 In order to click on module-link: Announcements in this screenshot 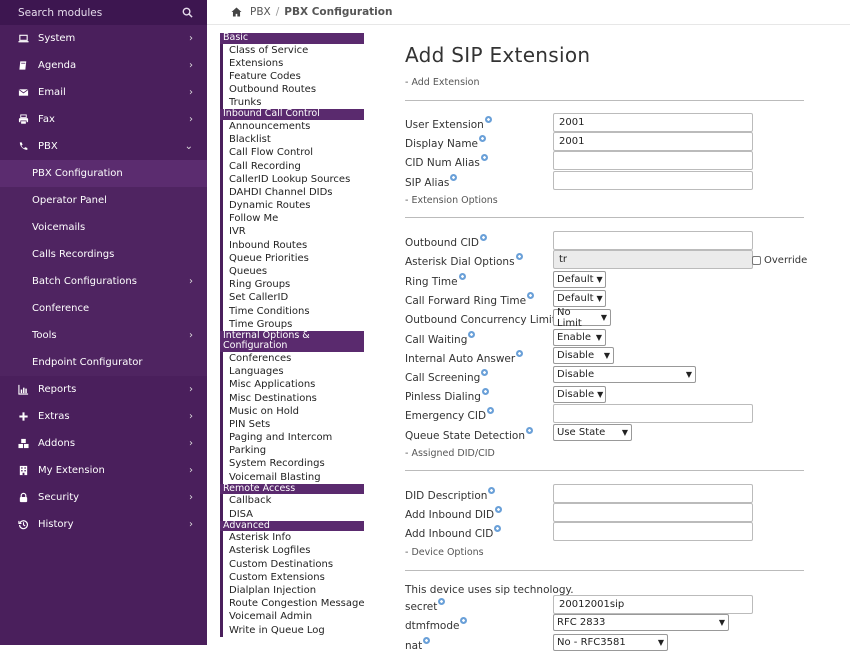, I will do `click(292, 126)`.